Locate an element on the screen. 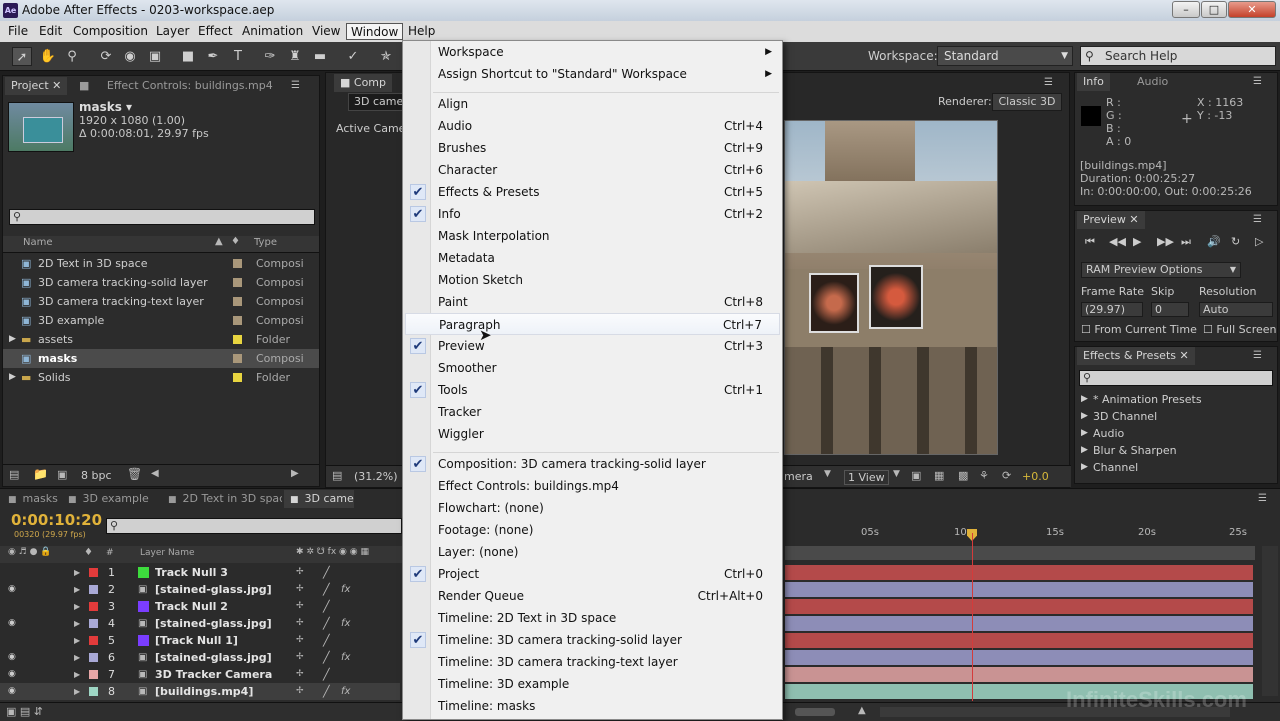 Image resolution: width=1280 pixels, height=721 pixels. vertical-scrollbar is located at coordinates (1270, 621).